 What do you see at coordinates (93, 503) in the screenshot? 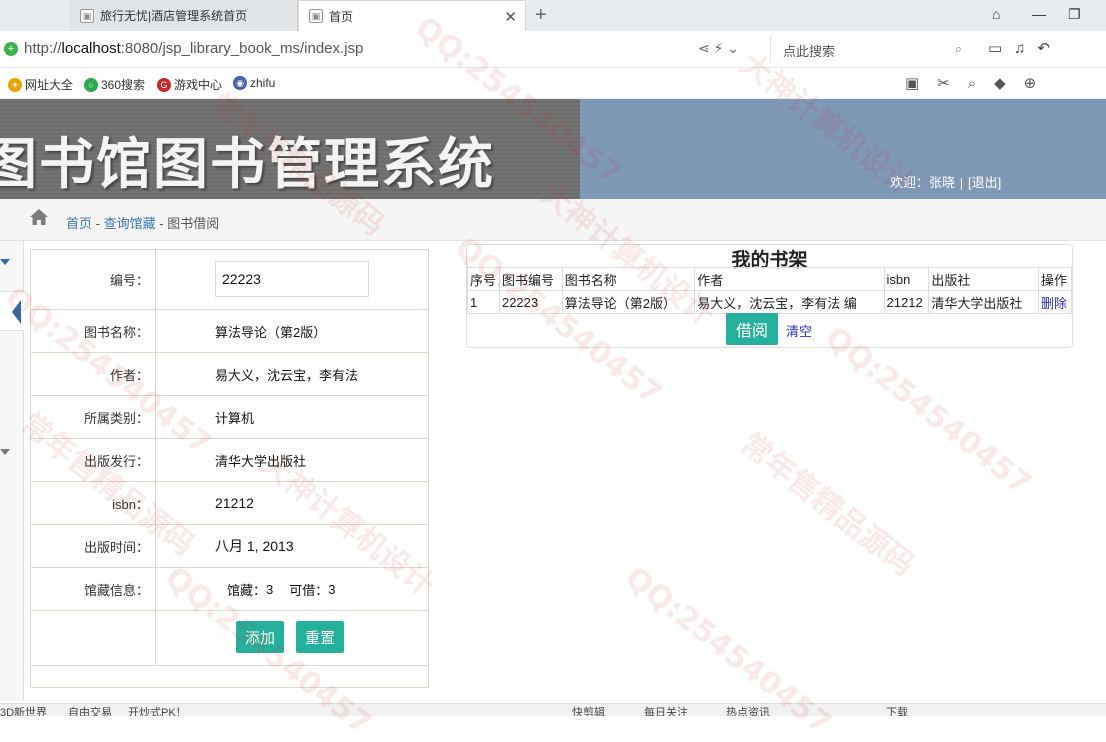
I see `isbn-label: isbn：` at bounding box center [93, 503].